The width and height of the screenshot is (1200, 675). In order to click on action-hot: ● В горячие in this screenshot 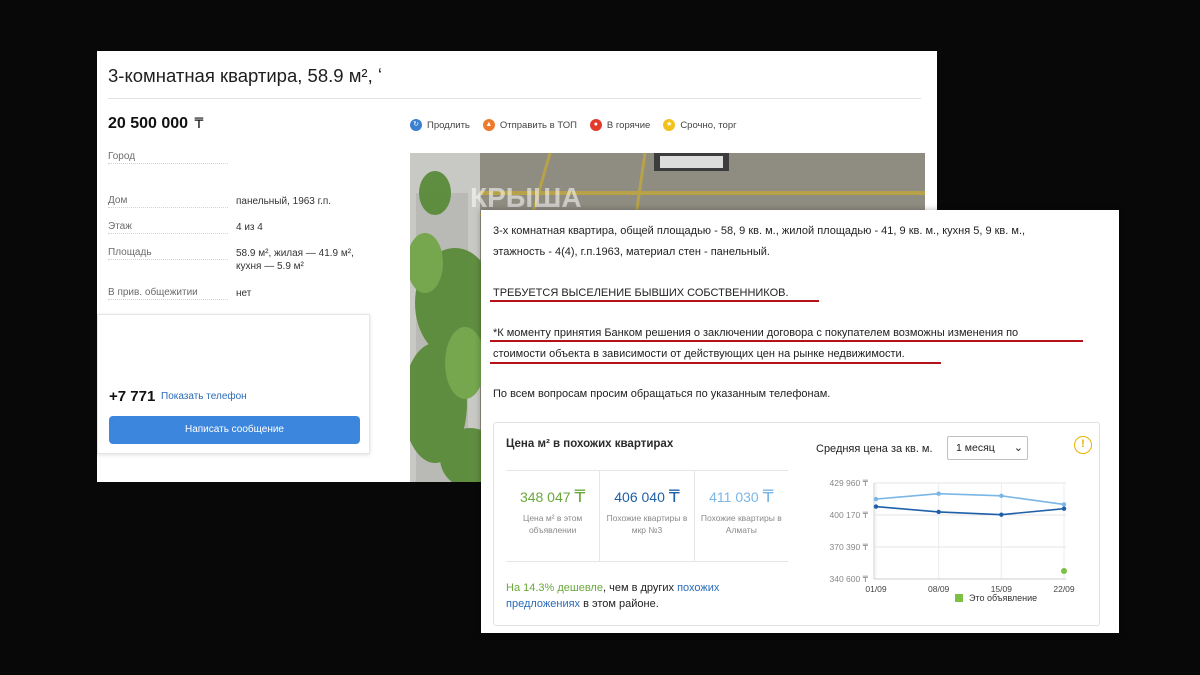, I will do `click(620, 125)`.